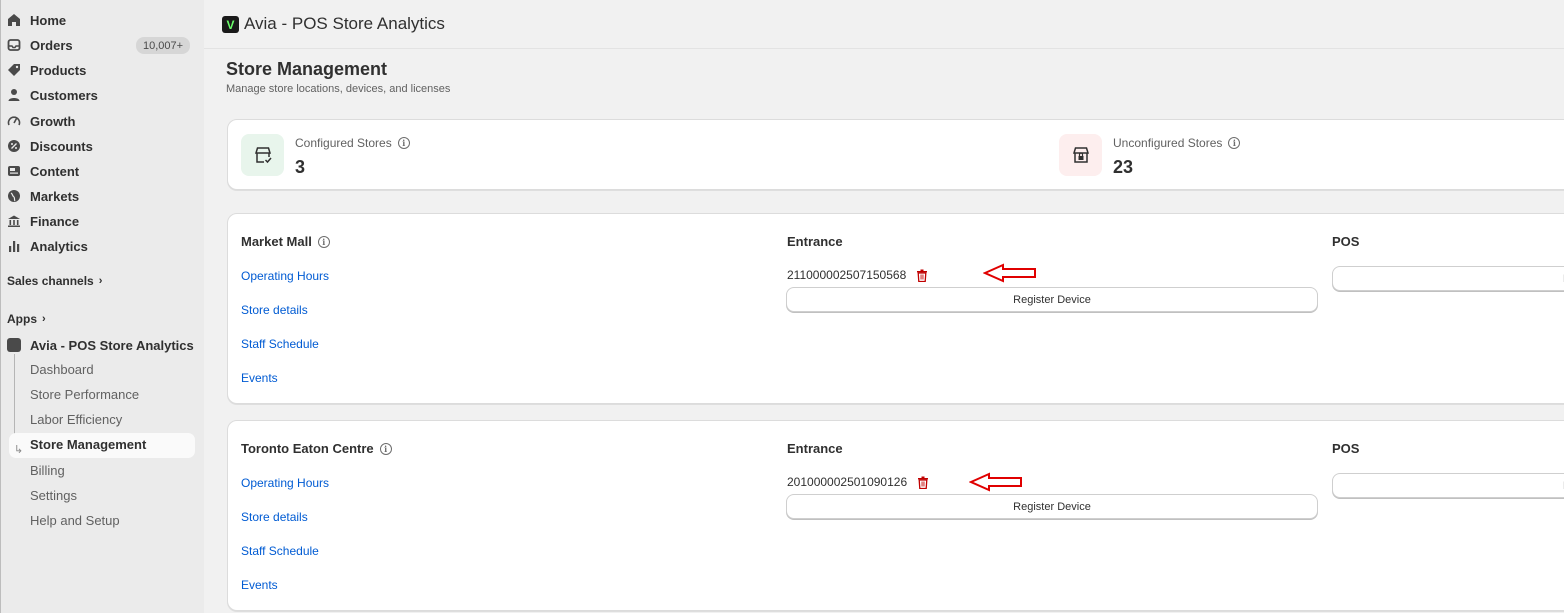 The image size is (1564, 613). Describe the element at coordinates (163, 45) in the screenshot. I see `orders-count-badge: 10,007+` at that location.